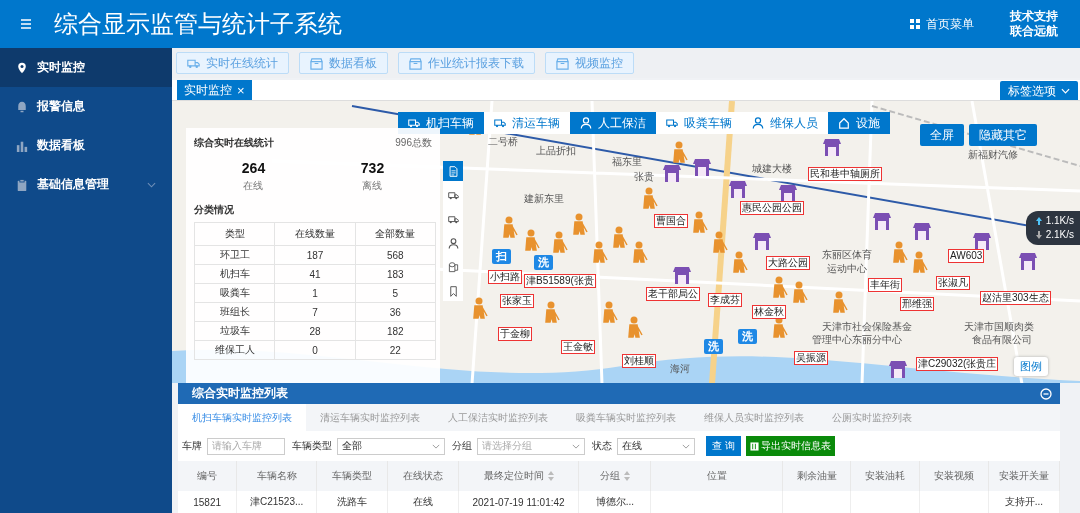  Describe the element at coordinates (86, 67) in the screenshot. I see `sidebar-item: 实时监控` at that location.